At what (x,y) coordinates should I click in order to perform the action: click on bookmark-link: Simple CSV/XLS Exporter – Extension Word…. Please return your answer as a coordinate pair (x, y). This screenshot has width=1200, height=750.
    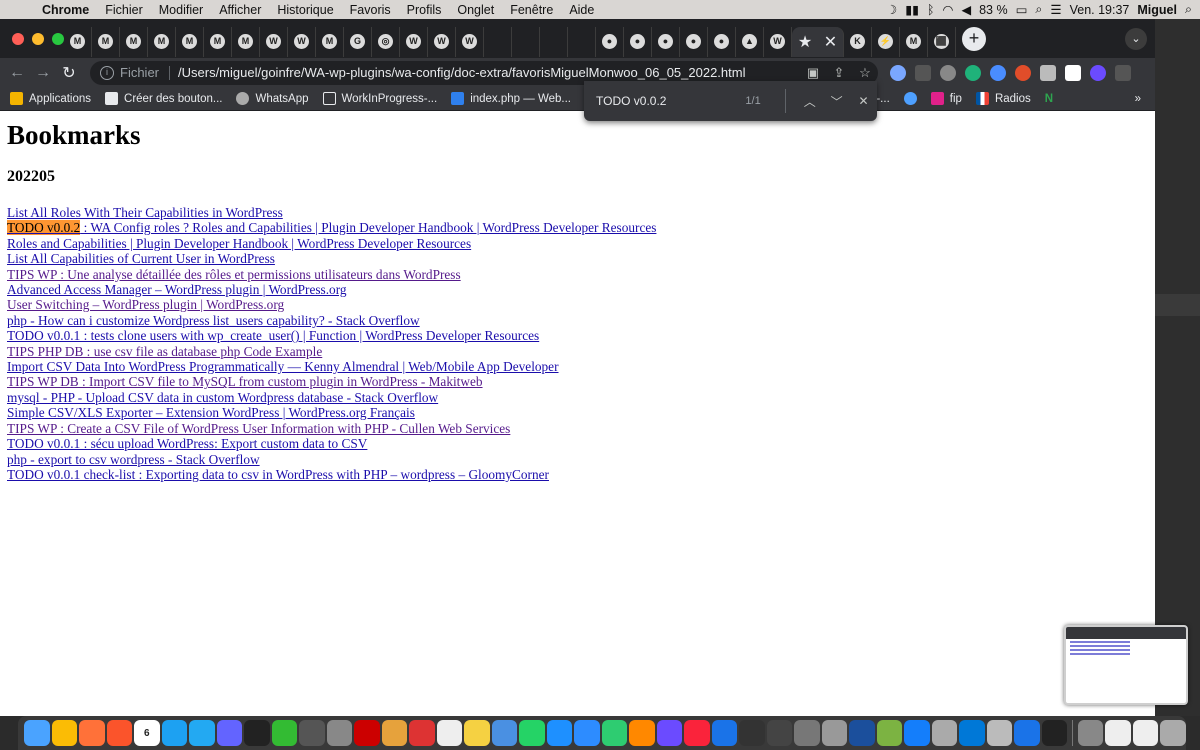
    Looking at the image, I should click on (581, 412).